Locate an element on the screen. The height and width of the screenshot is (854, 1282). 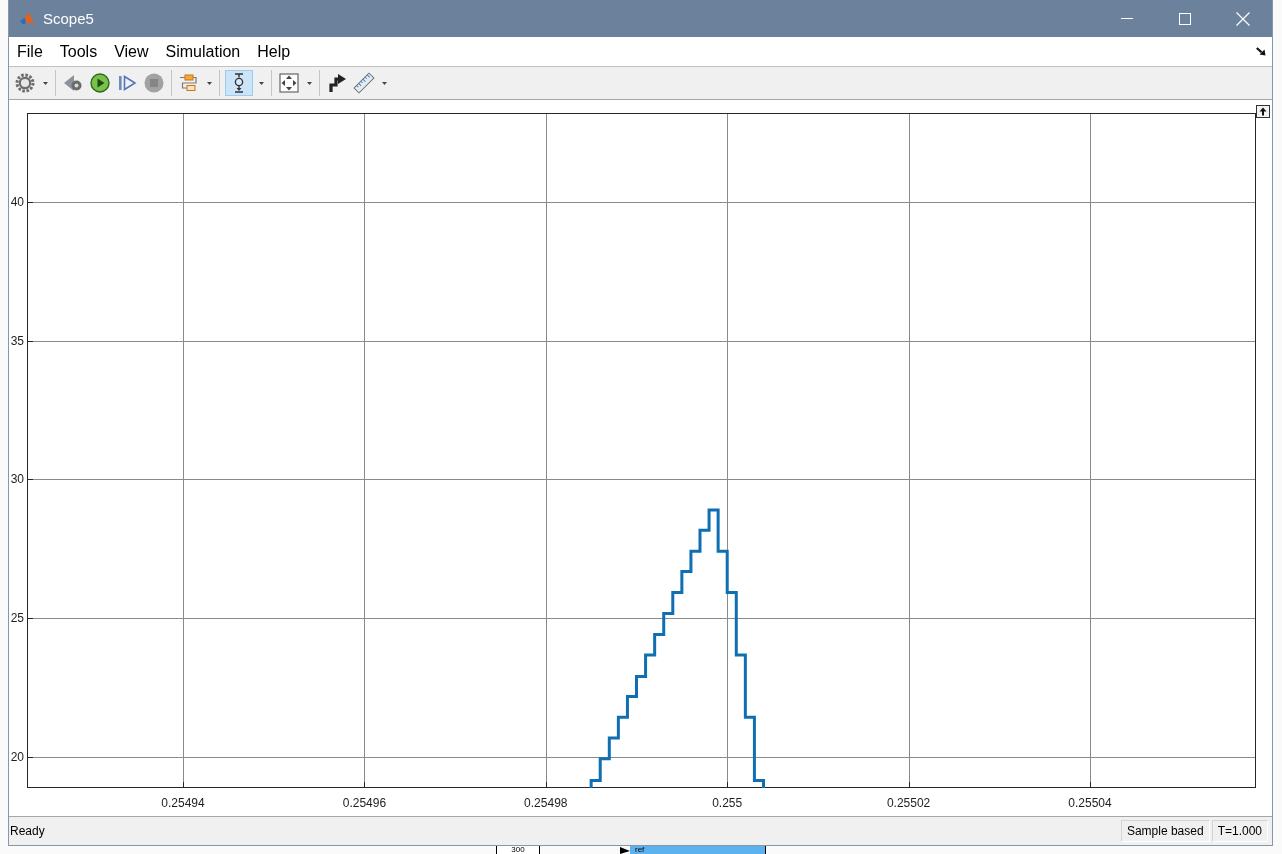
port-arrow-icon is located at coordinates (625, 850).